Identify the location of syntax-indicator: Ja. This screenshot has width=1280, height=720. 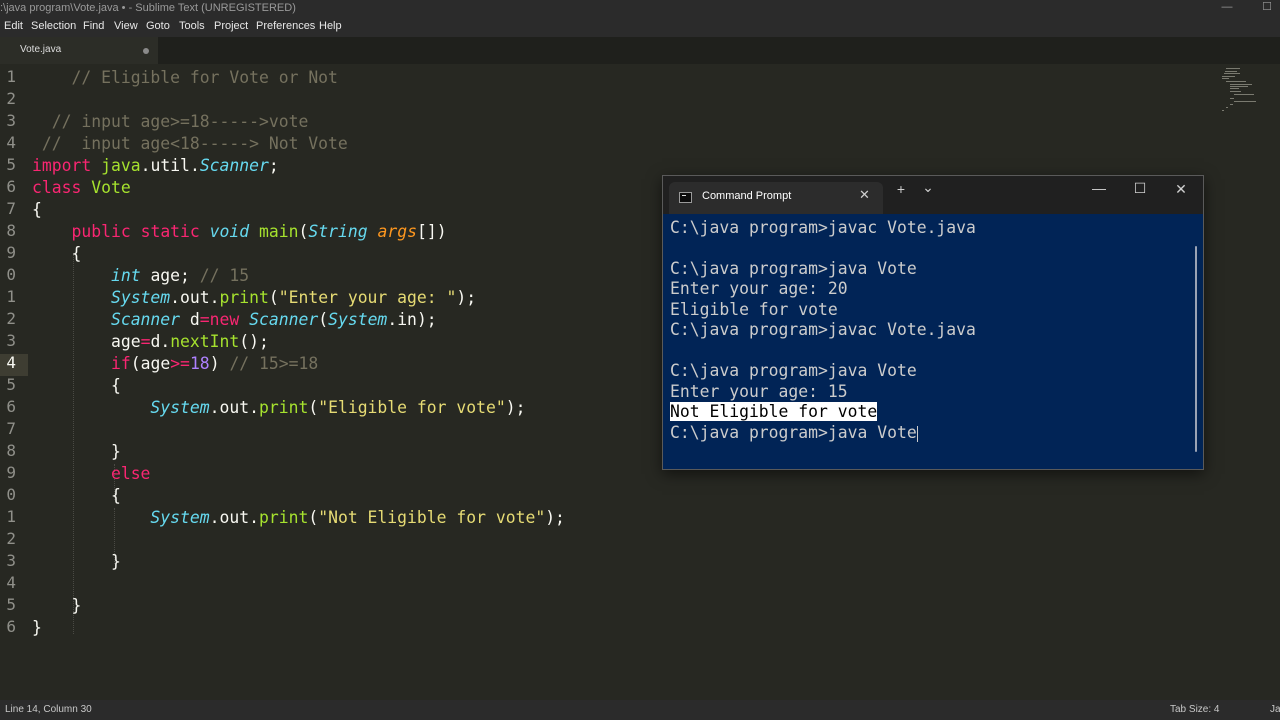
(1275, 709).